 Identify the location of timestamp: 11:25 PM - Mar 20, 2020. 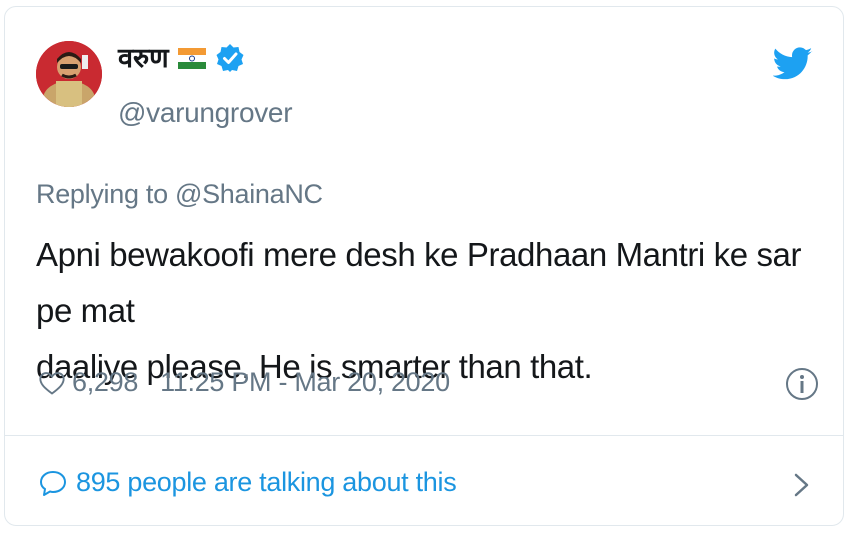
(305, 382).